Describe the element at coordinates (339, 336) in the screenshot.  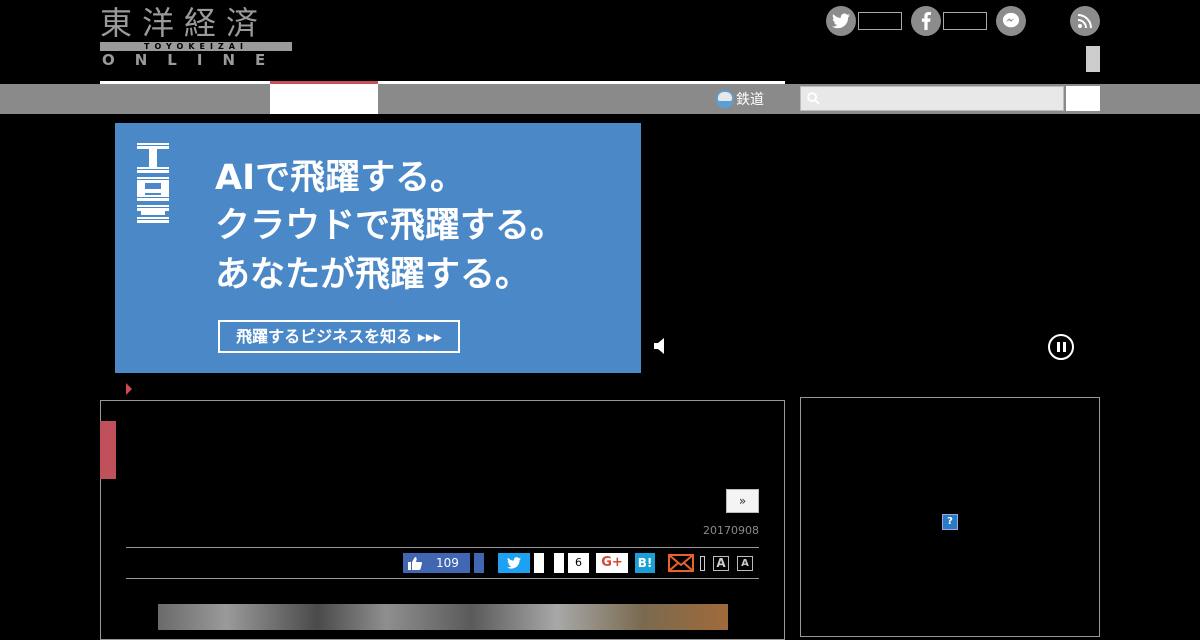
I see `ad-cta-button: 飛躍するビジネスを知る ▸▸▸` at that location.